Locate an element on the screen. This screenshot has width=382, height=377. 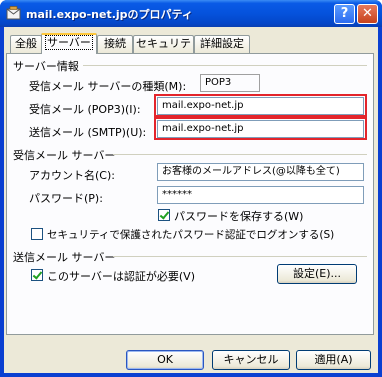
close-button: ✕ is located at coordinates (367, 14).